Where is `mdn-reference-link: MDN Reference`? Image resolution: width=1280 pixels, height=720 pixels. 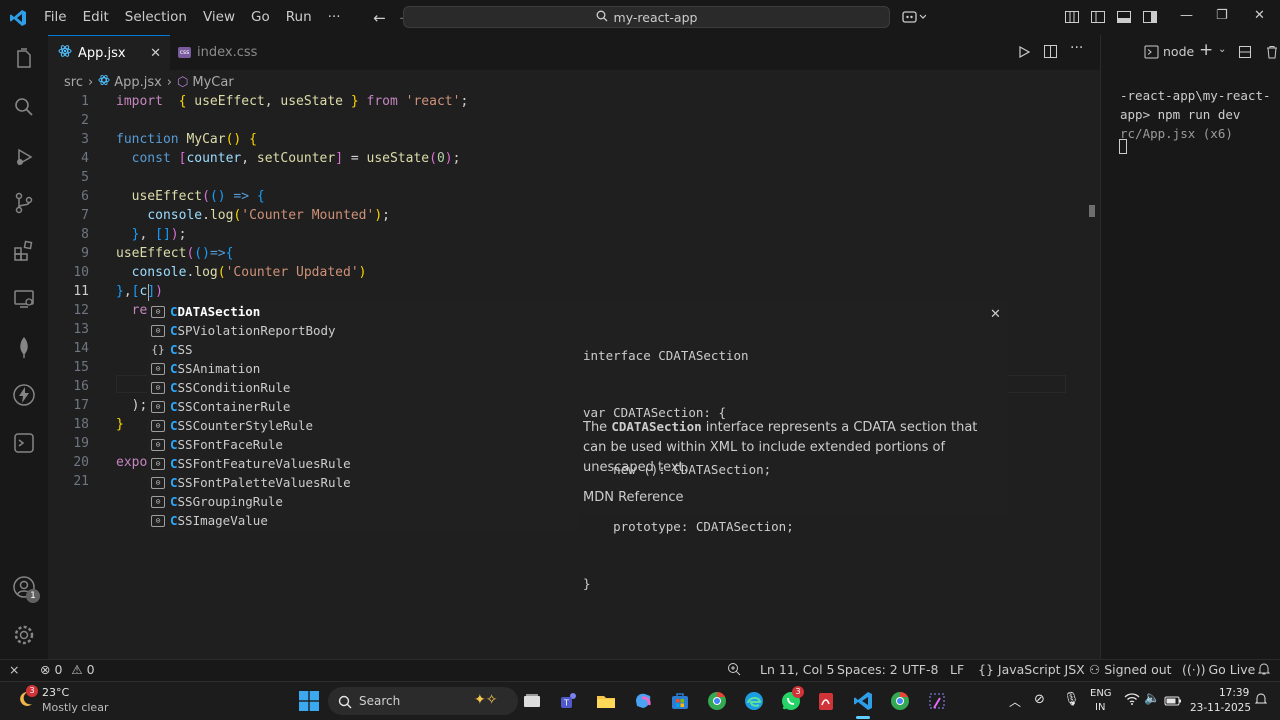 mdn-reference-link: MDN Reference is located at coordinates (633, 497).